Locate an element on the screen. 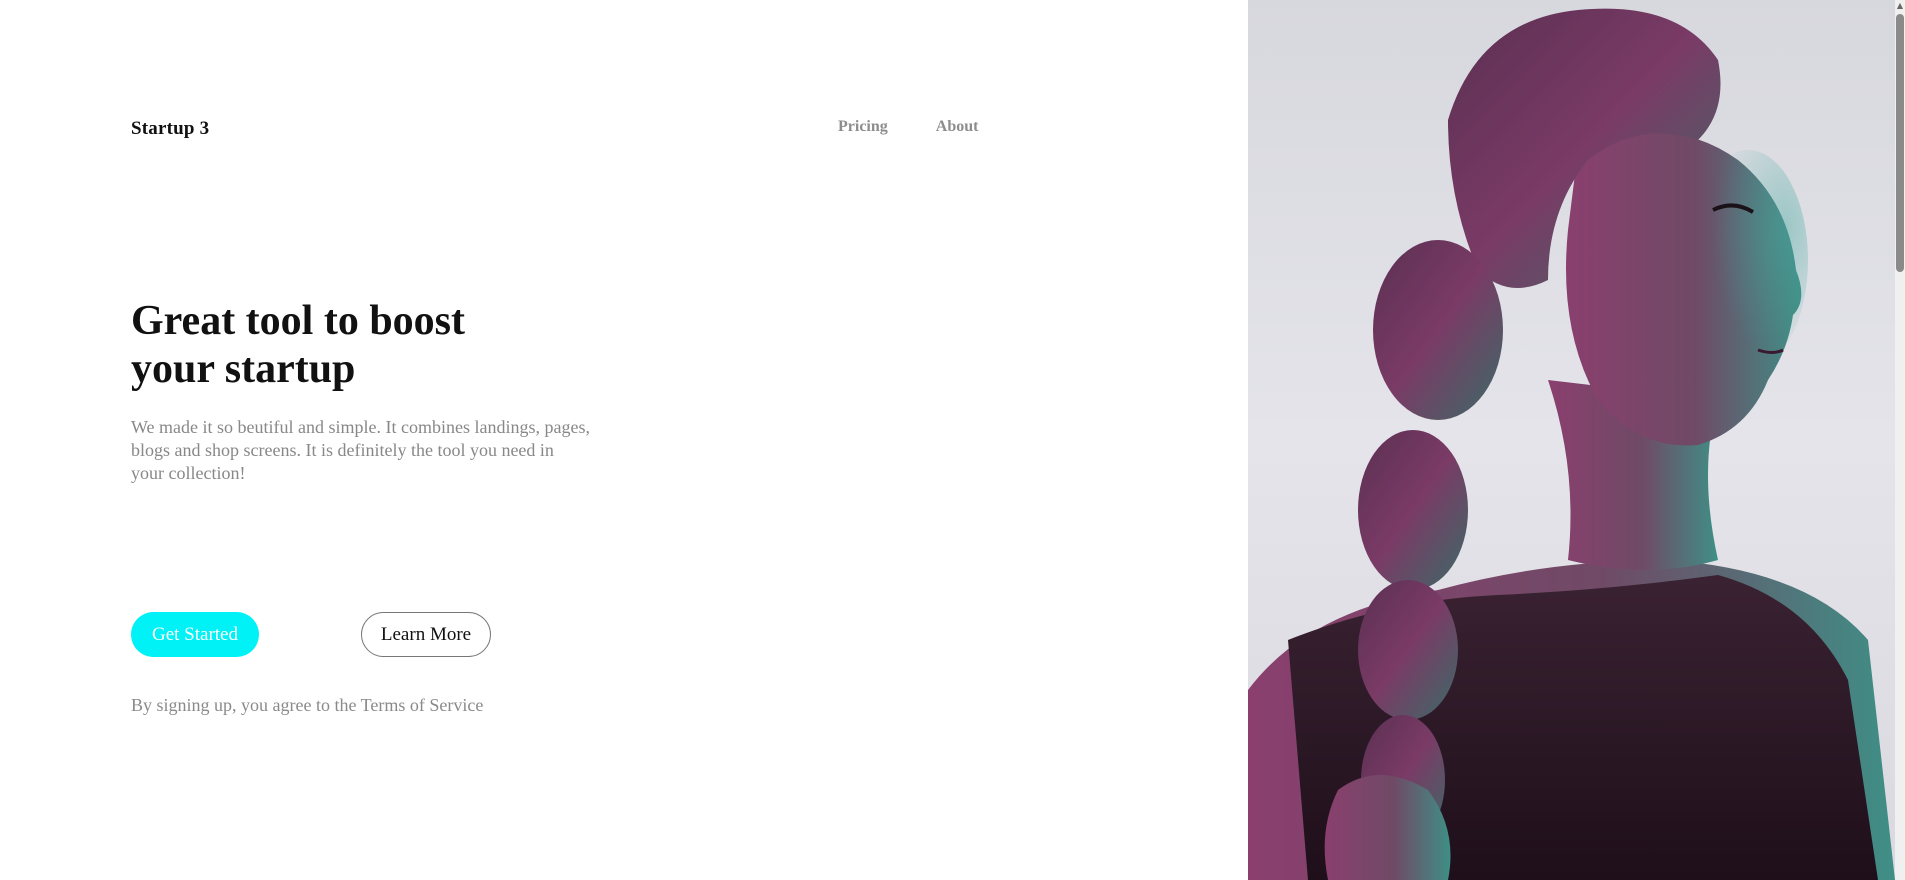  brand-logo: Startup 3 is located at coordinates (170, 129).